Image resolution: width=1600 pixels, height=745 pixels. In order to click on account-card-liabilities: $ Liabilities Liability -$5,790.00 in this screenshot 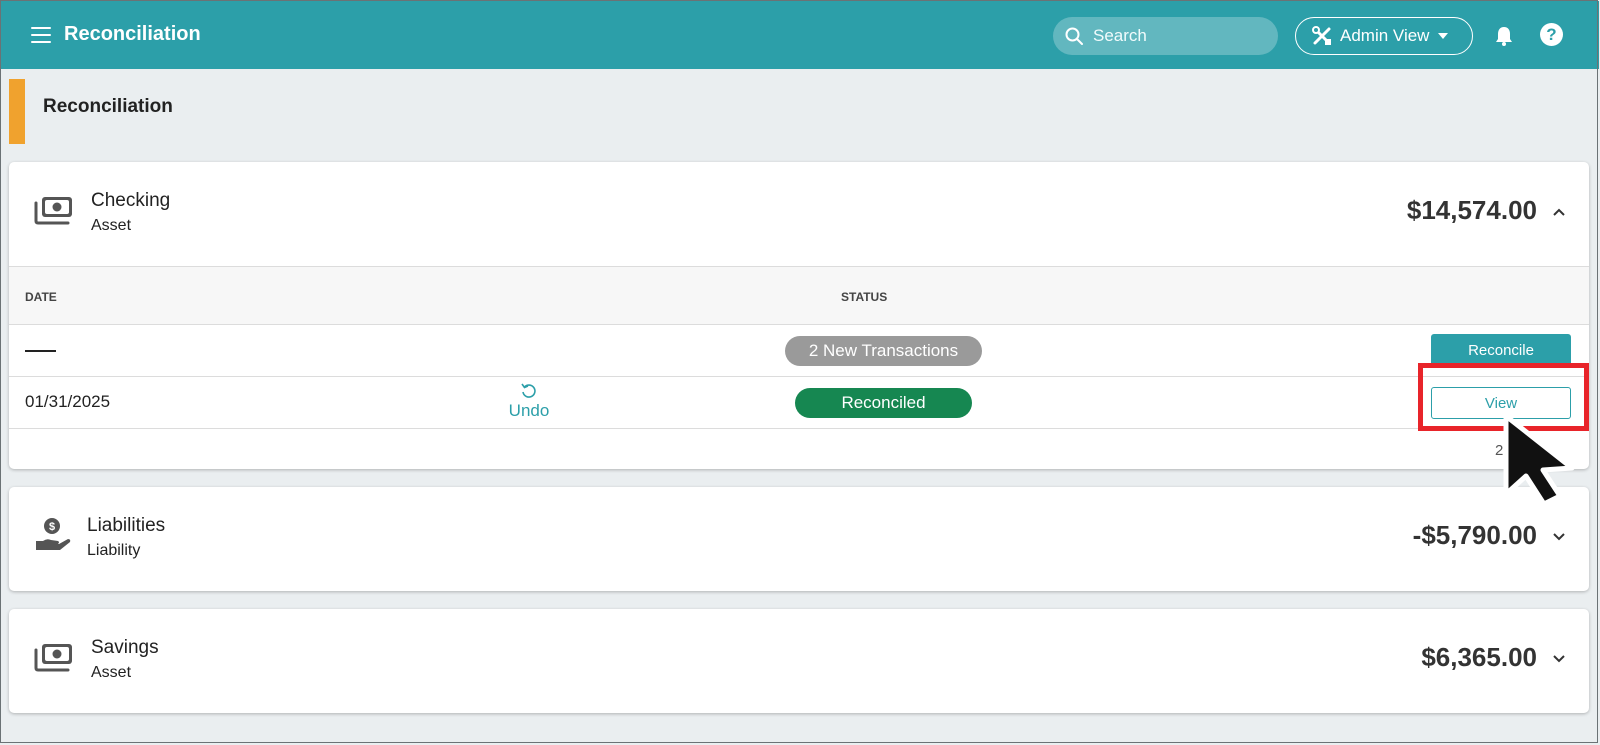, I will do `click(799, 539)`.